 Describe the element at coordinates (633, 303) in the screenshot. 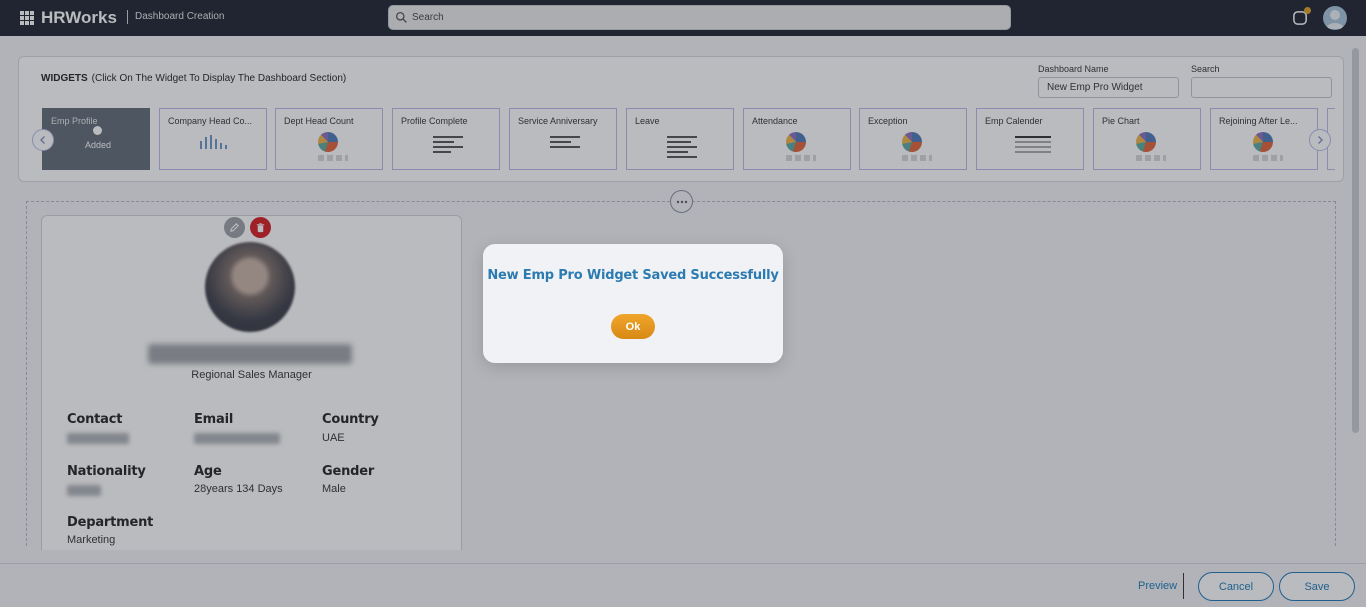

I see `success-dialog: New Emp Pro Widget Saved Successfully Ok` at that location.